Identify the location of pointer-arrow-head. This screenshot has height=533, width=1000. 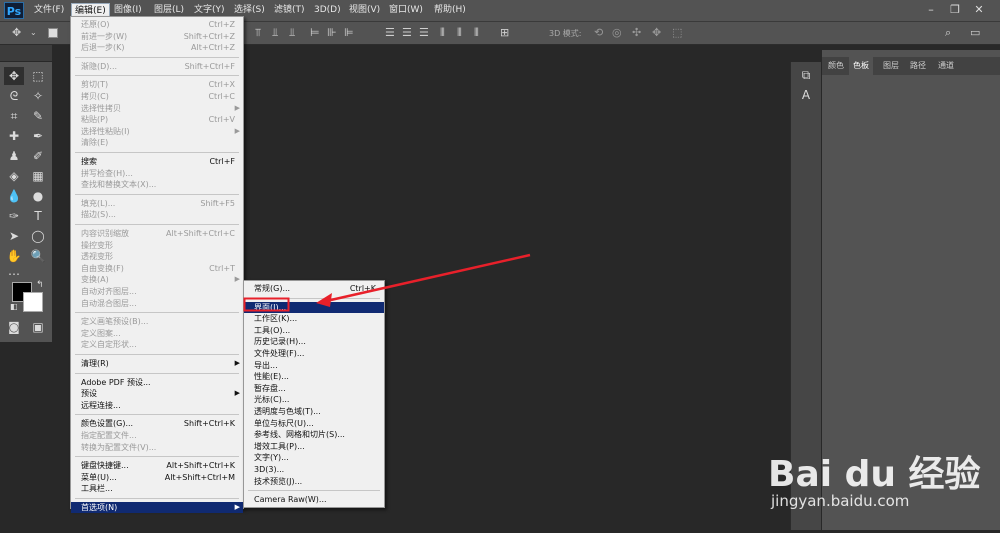
(324, 300).